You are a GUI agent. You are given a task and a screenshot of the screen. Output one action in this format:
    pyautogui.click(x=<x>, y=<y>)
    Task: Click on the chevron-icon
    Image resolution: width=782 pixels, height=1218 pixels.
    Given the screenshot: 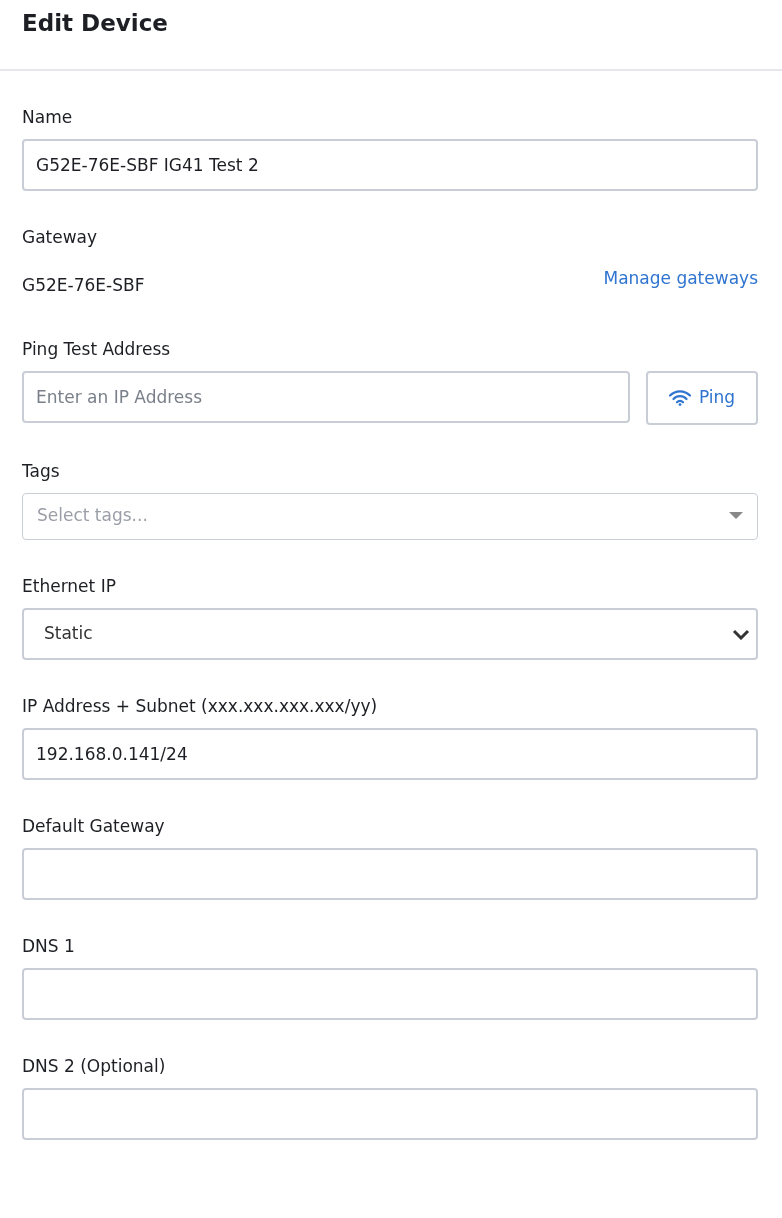 What is the action you would take?
    pyautogui.click(x=741, y=634)
    